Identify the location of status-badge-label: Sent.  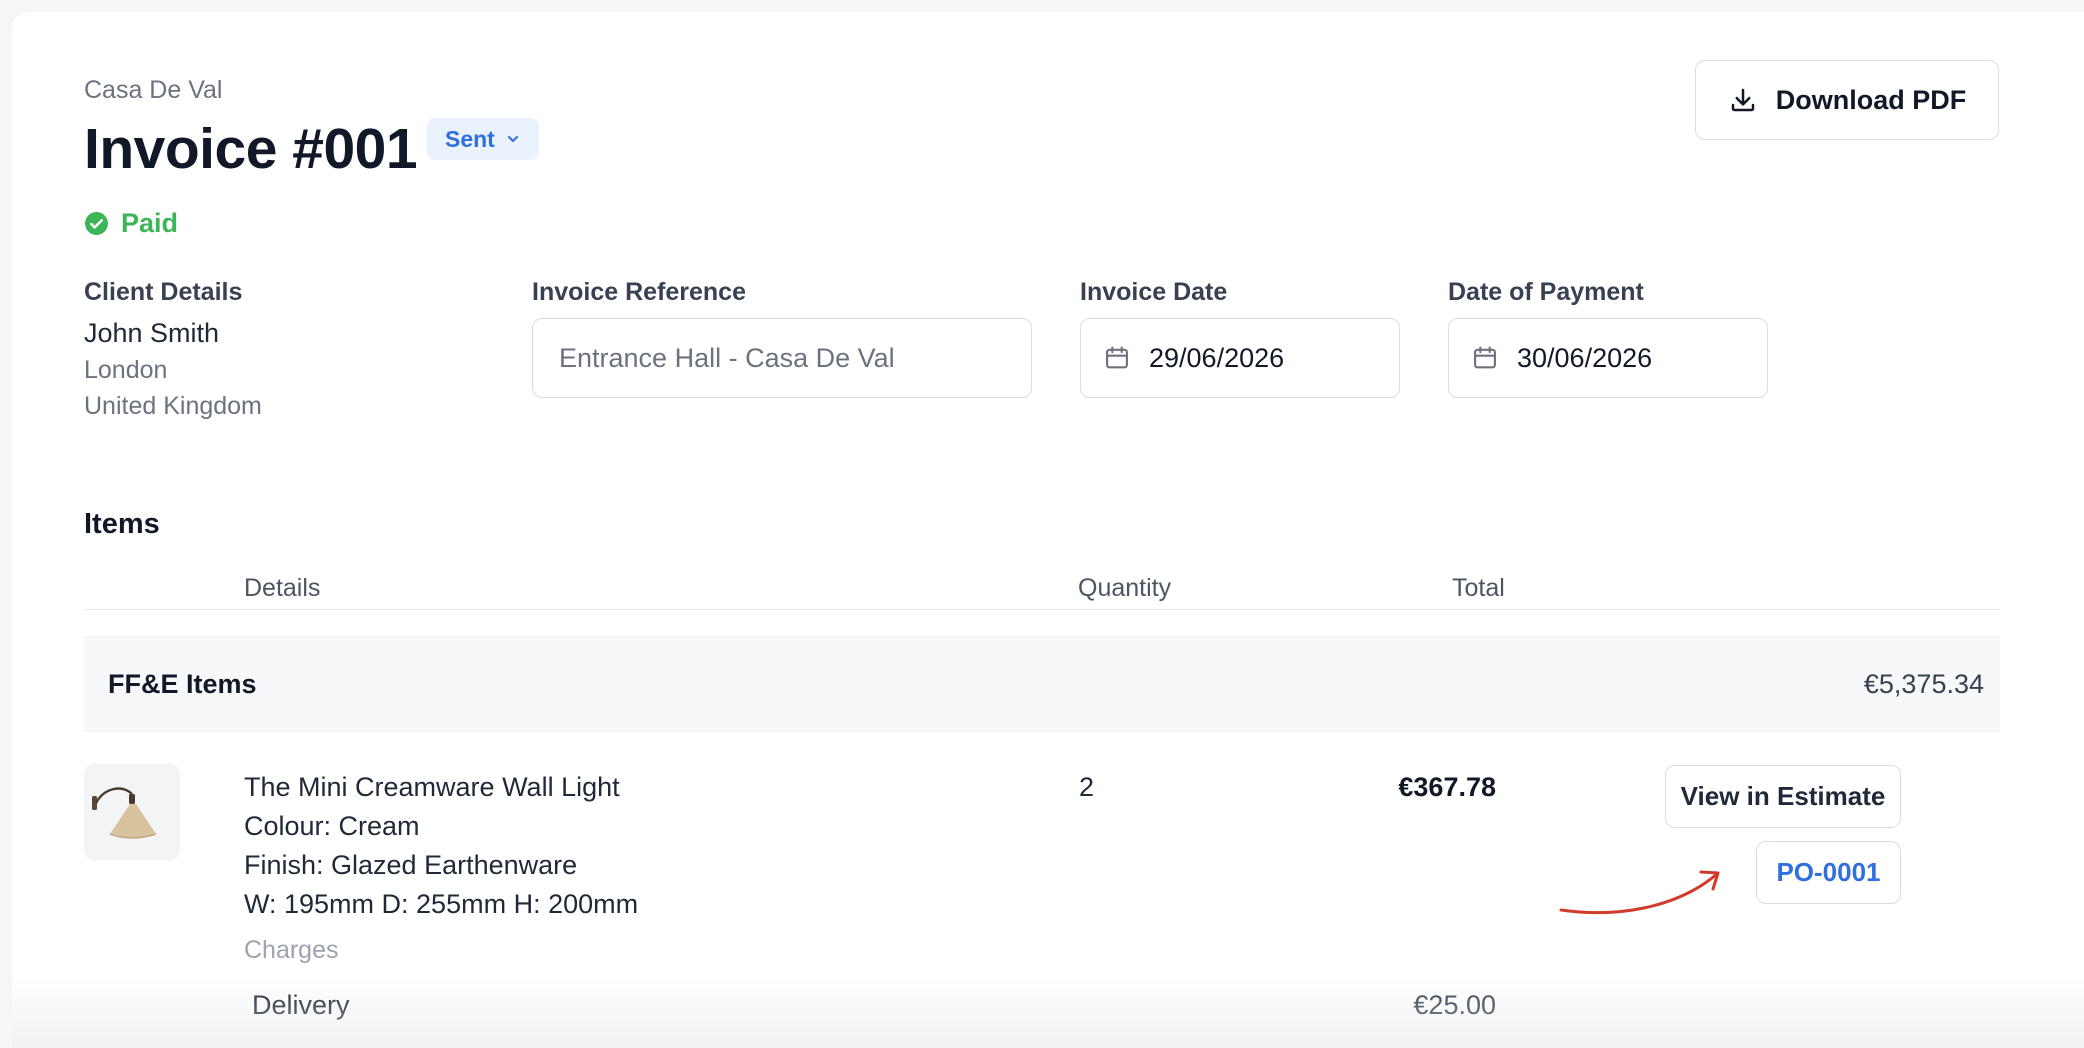
(470, 138).